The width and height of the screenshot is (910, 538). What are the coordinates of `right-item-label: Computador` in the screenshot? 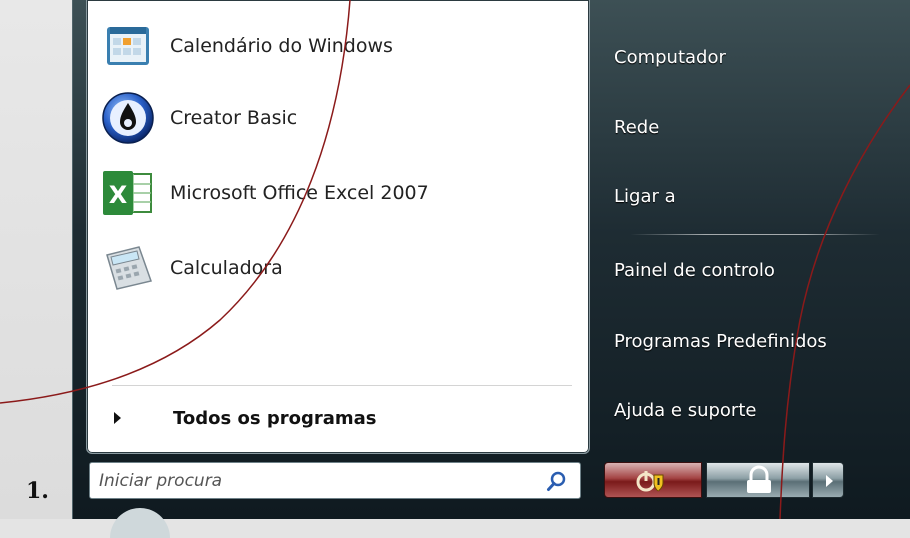 It's located at (670, 57).